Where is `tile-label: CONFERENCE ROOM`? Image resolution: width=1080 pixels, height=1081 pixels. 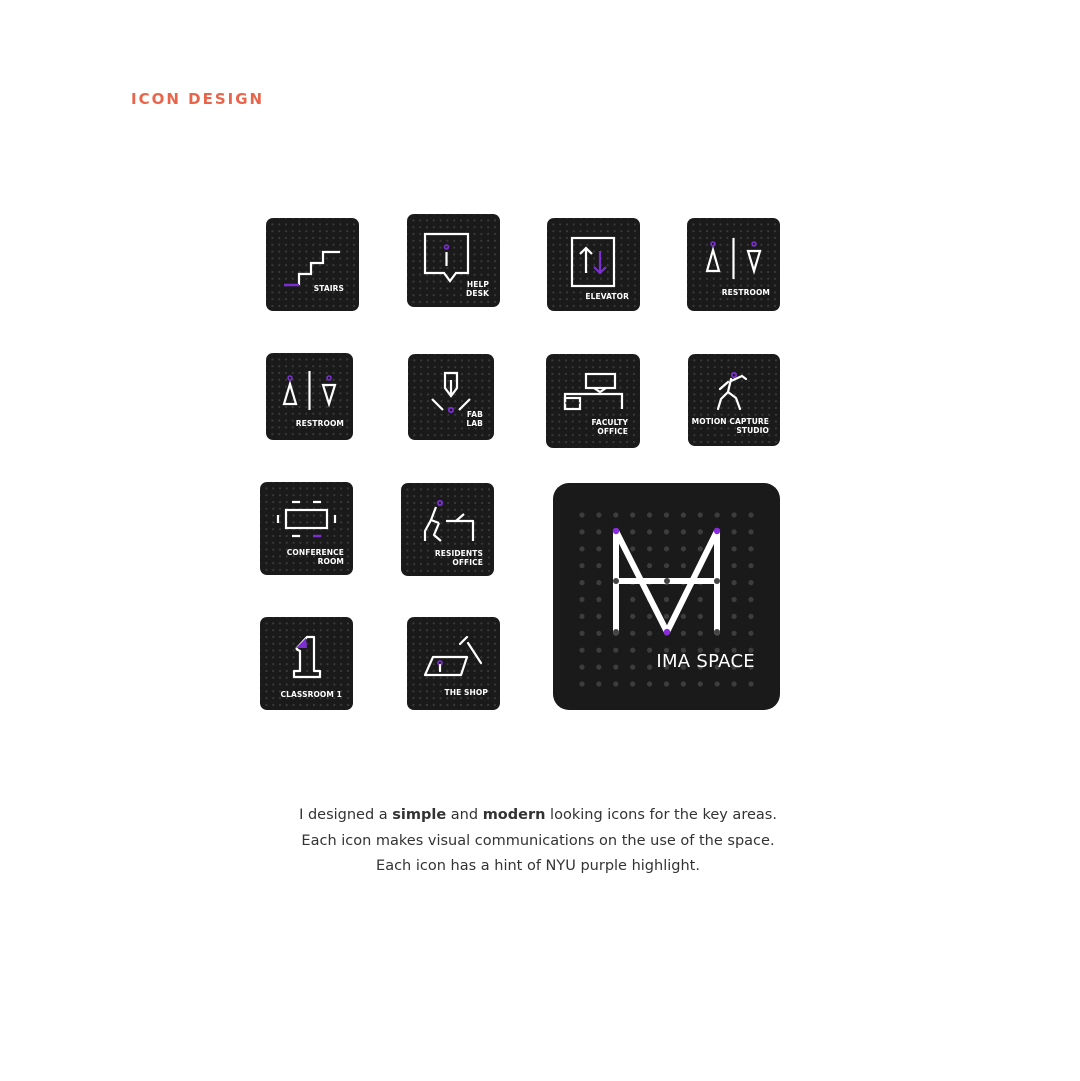 tile-label: CONFERENCE ROOM is located at coordinates (315, 557).